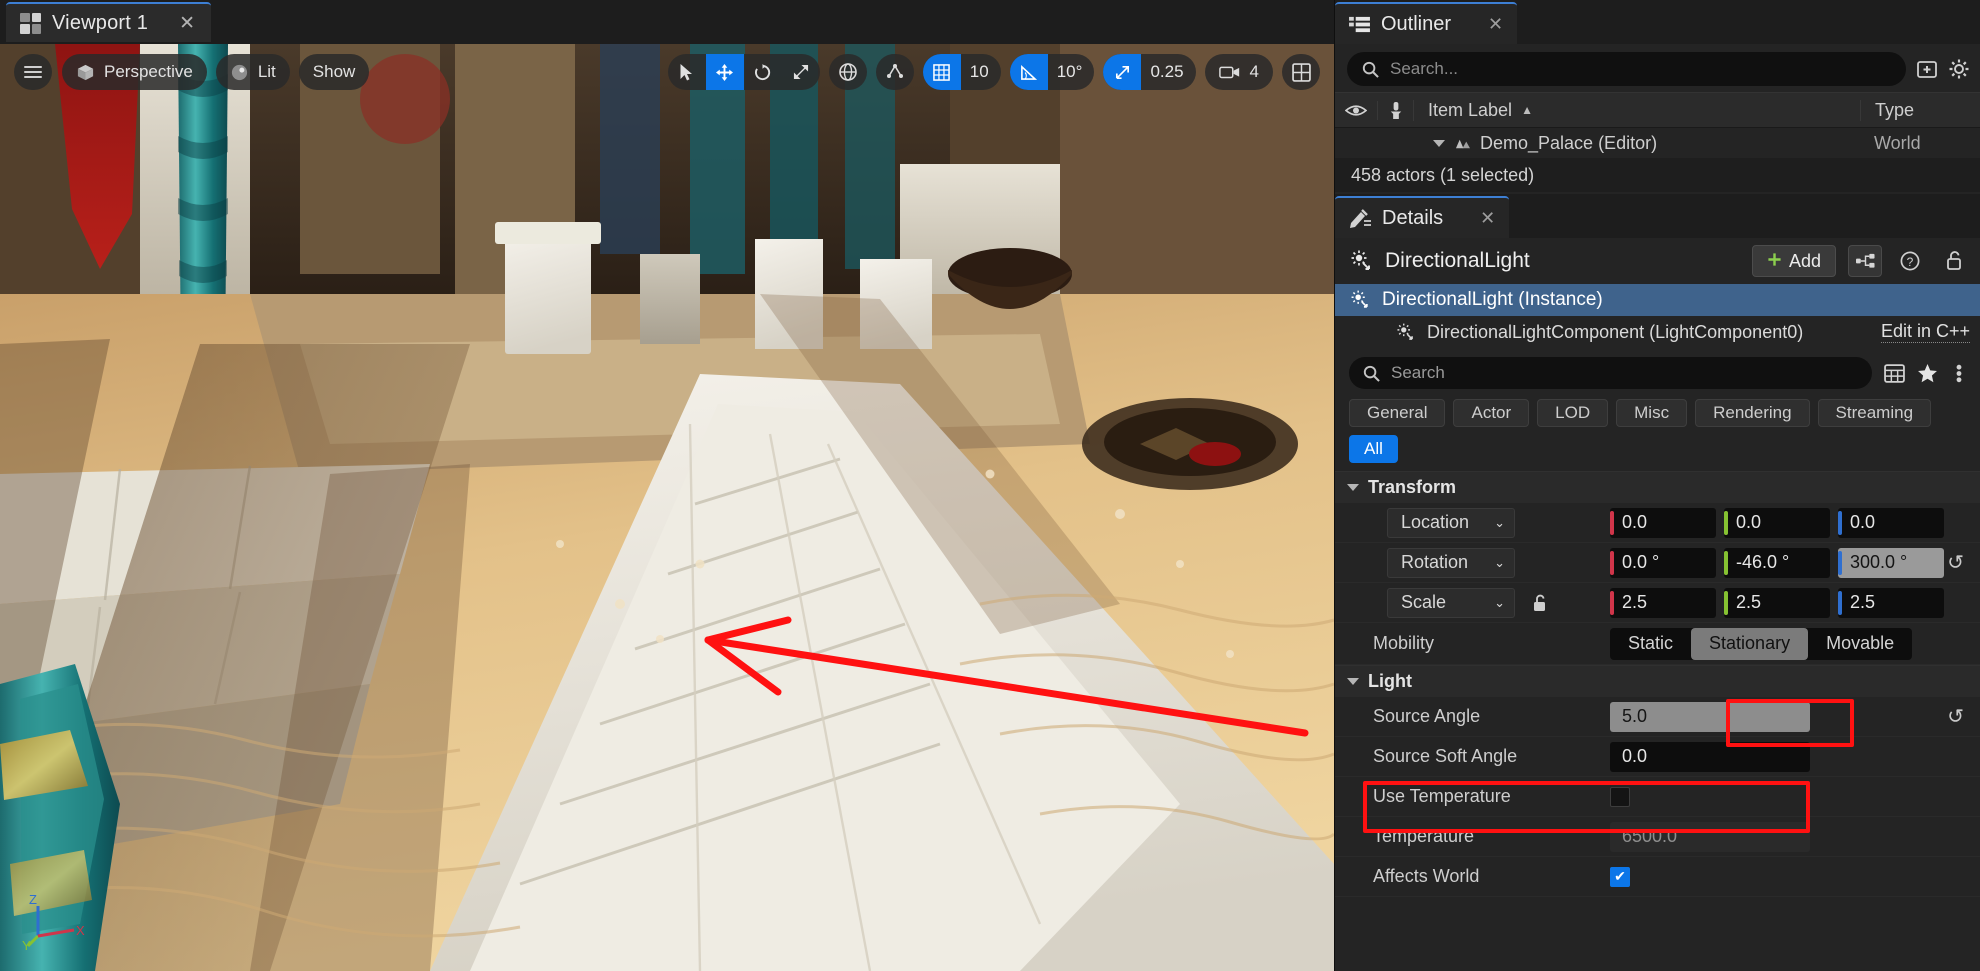 The height and width of the screenshot is (971, 1980). What do you see at coordinates (1663, 562) in the screenshot?
I see `rotation-x-input: 0.0 °` at bounding box center [1663, 562].